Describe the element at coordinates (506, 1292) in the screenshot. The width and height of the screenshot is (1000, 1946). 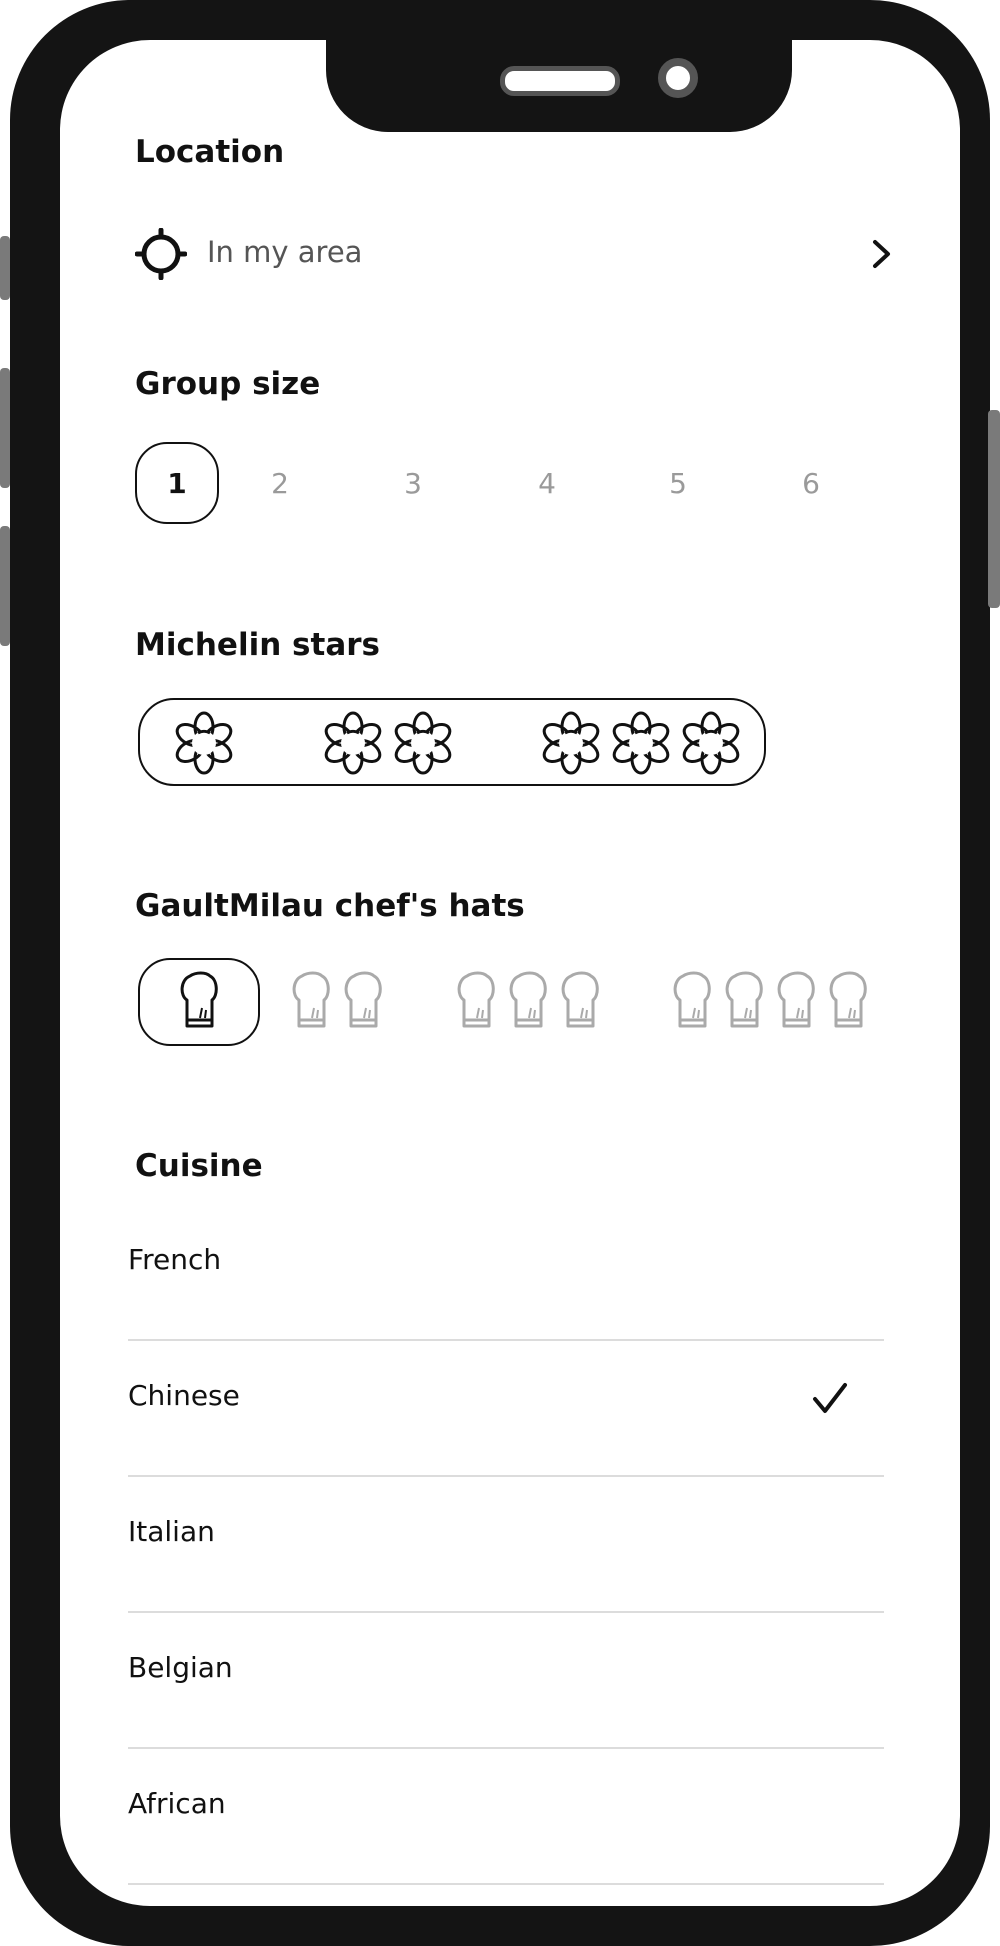
I see `cuisine-item-french: French` at that location.